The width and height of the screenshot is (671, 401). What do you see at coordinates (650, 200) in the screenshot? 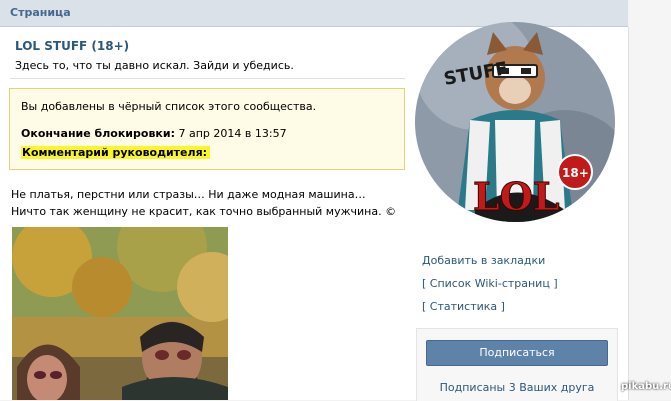
I see `right-gutter` at bounding box center [650, 200].